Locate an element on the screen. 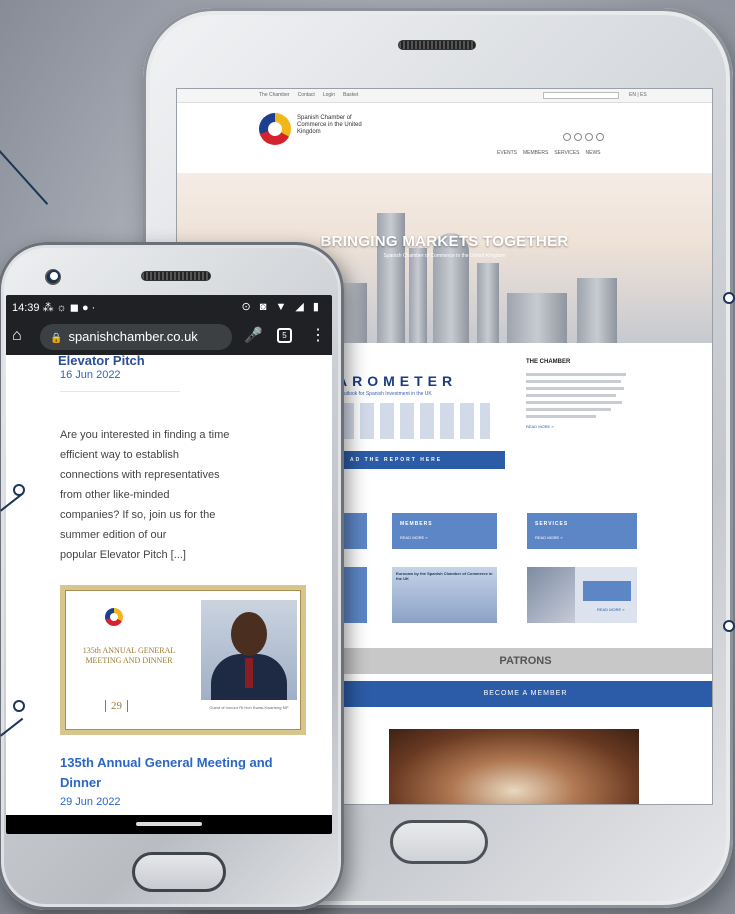 This screenshot has width=735, height=914. callout-line is located at coordinates (24, 177).